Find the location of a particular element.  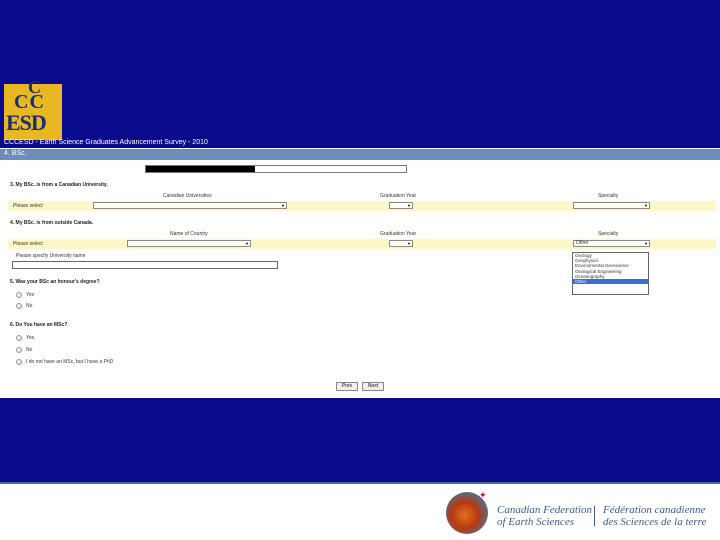

university-name-input is located at coordinates (145, 265).